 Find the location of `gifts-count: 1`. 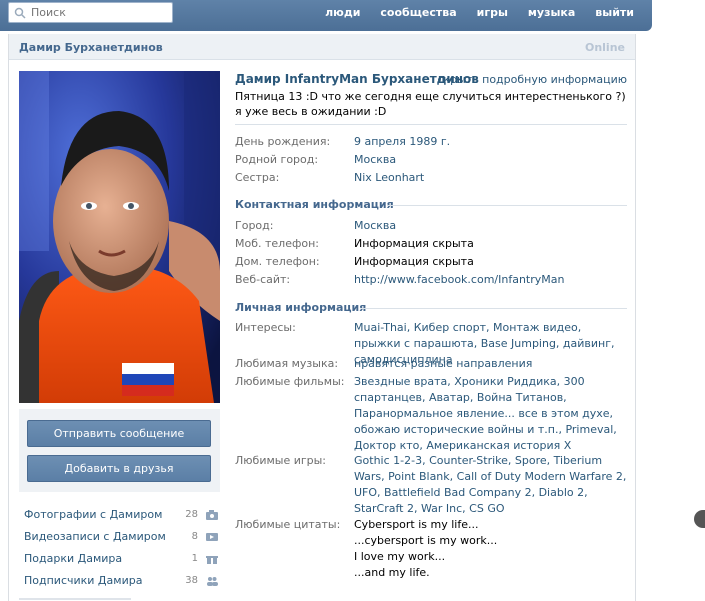

gifts-count: 1 is located at coordinates (194, 558).